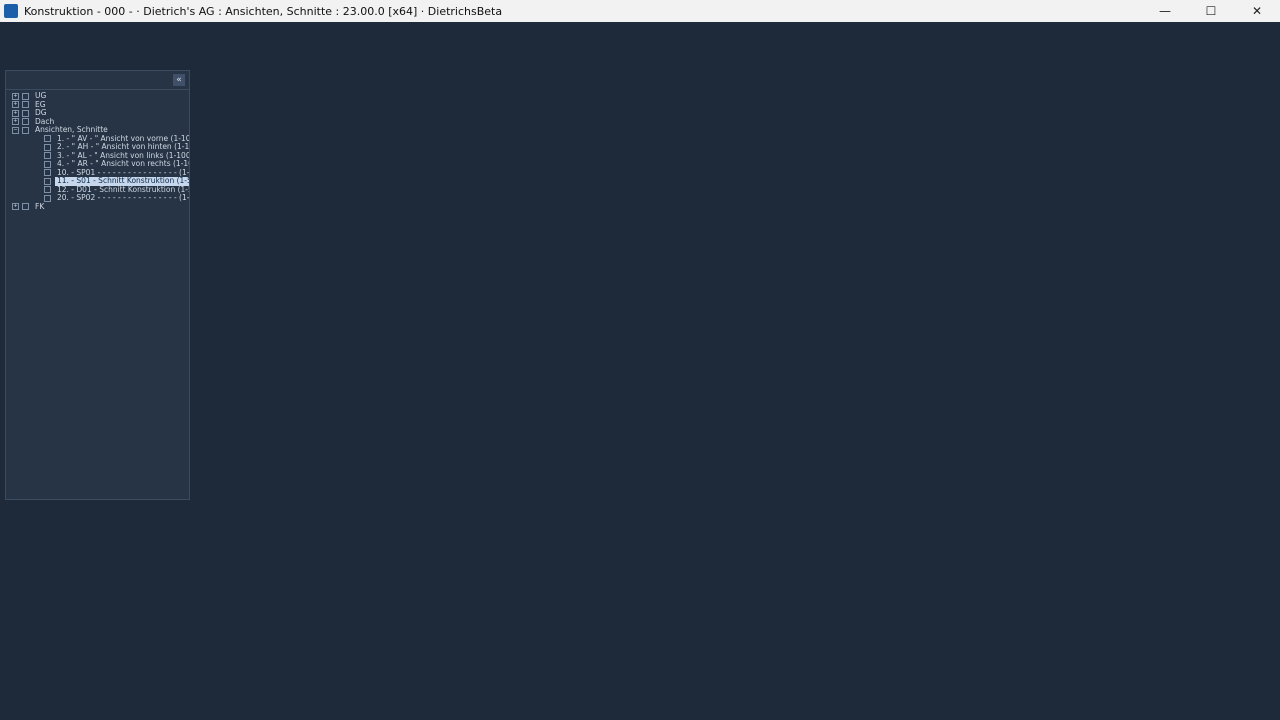 This screenshot has width=1280, height=720. I want to click on app-icon, so click(11, 11).